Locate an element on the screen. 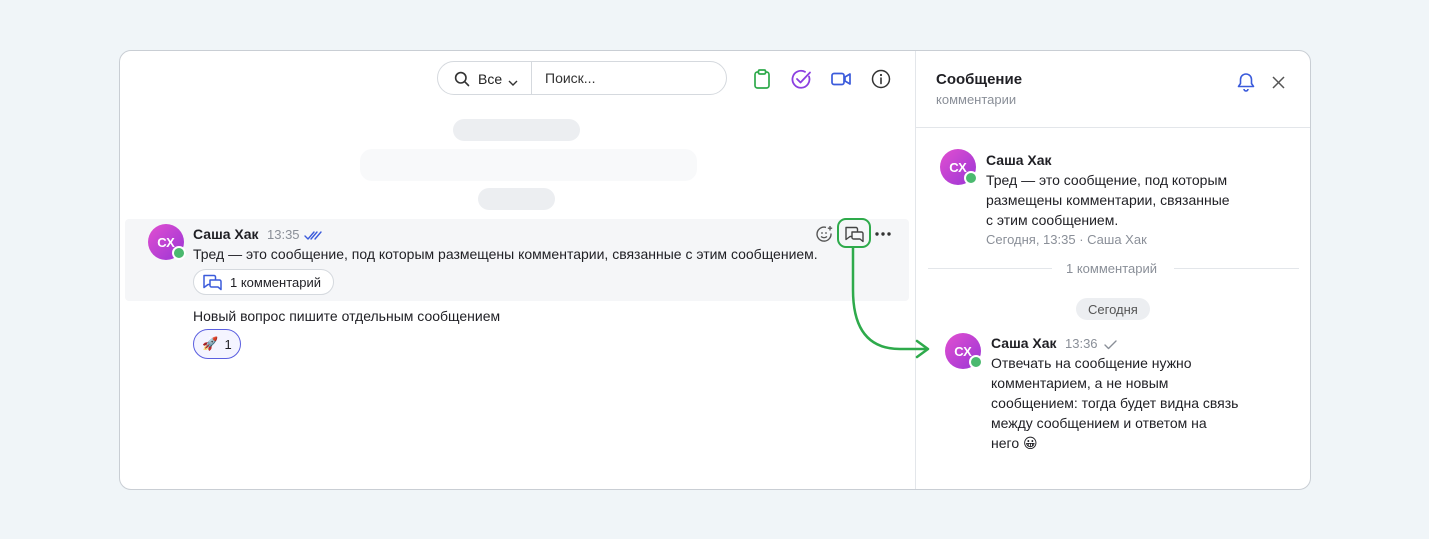  info-icon is located at coordinates (881, 79).